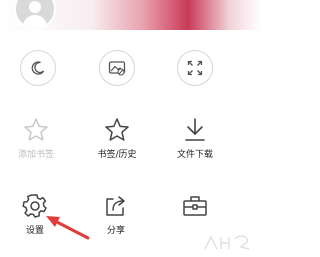 Image resolution: width=320 pixels, height=257 pixels. I want to click on file-download-button: 文件下载, so click(195, 137).